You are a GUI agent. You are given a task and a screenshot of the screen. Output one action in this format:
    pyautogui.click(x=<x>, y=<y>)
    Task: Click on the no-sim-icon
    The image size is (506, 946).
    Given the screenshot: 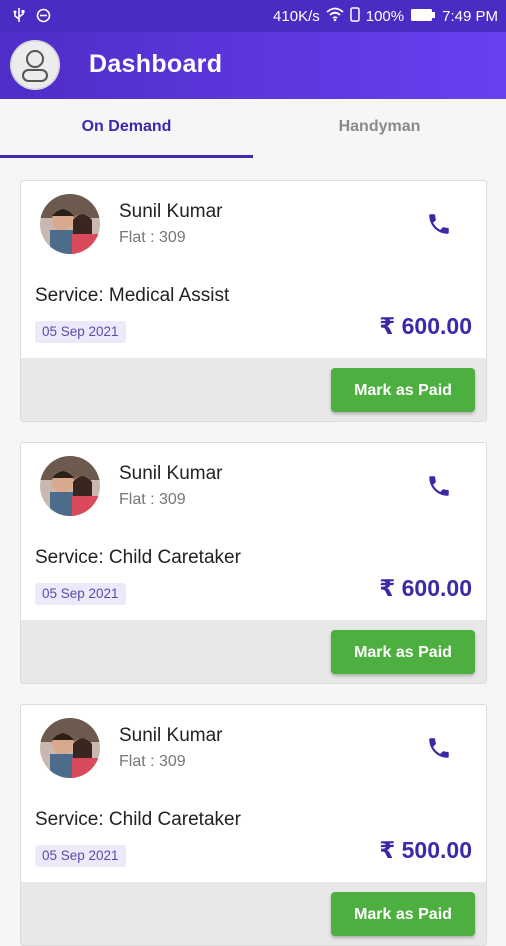 What is the action you would take?
    pyautogui.click(x=43, y=17)
    